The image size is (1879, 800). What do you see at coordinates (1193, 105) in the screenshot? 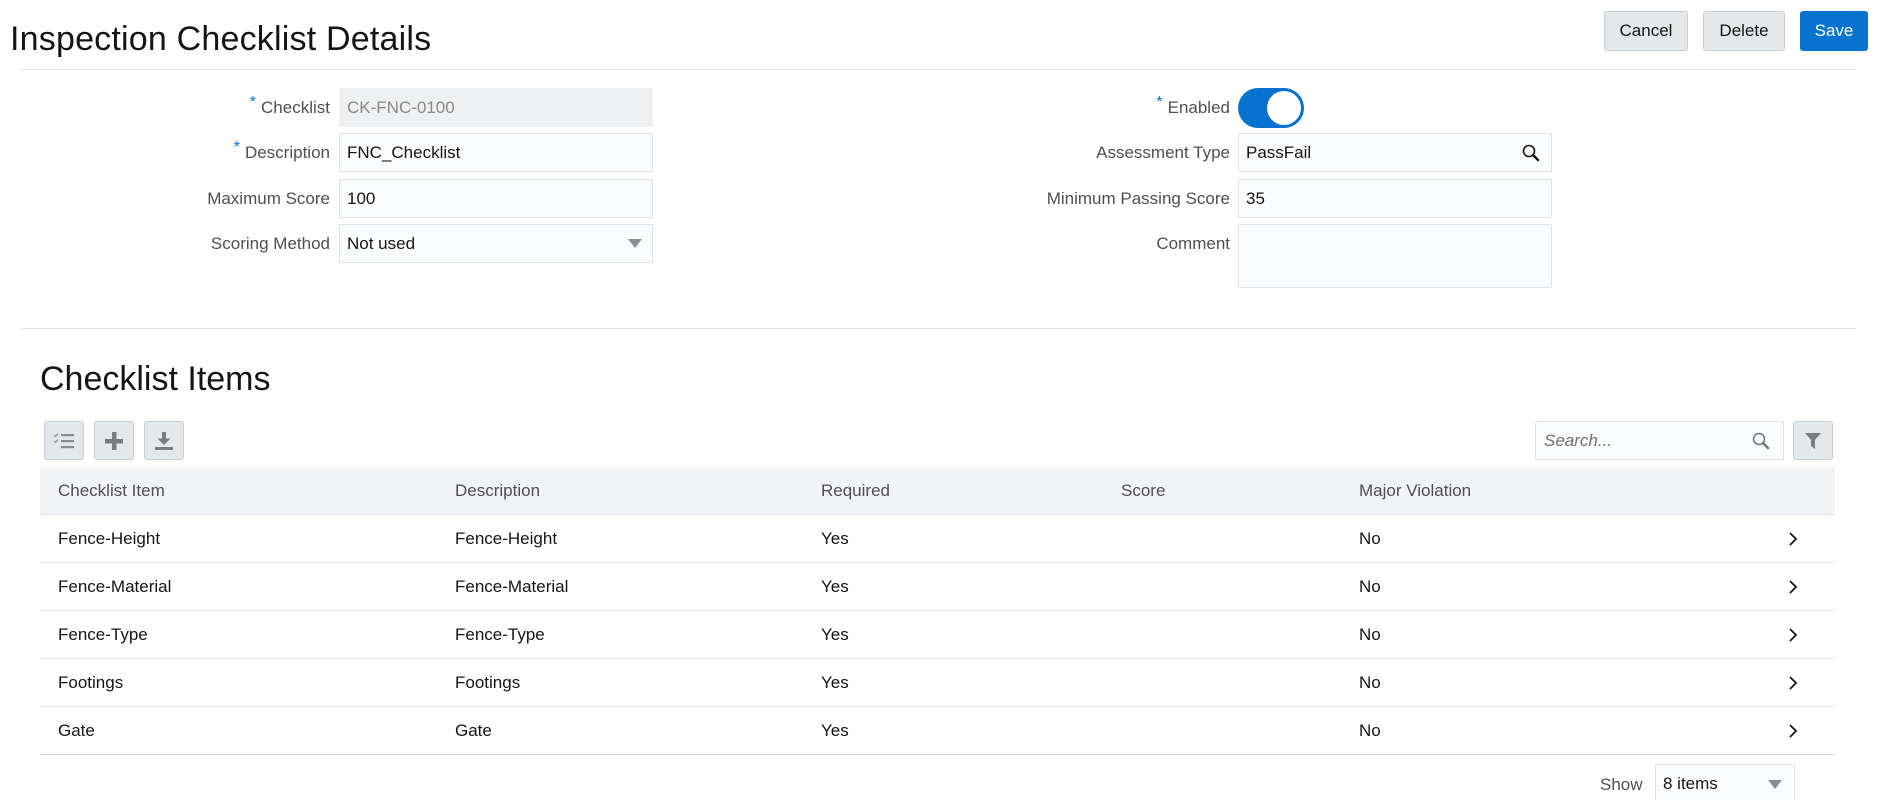
I see `enabled-label: * Enabled` at bounding box center [1193, 105].